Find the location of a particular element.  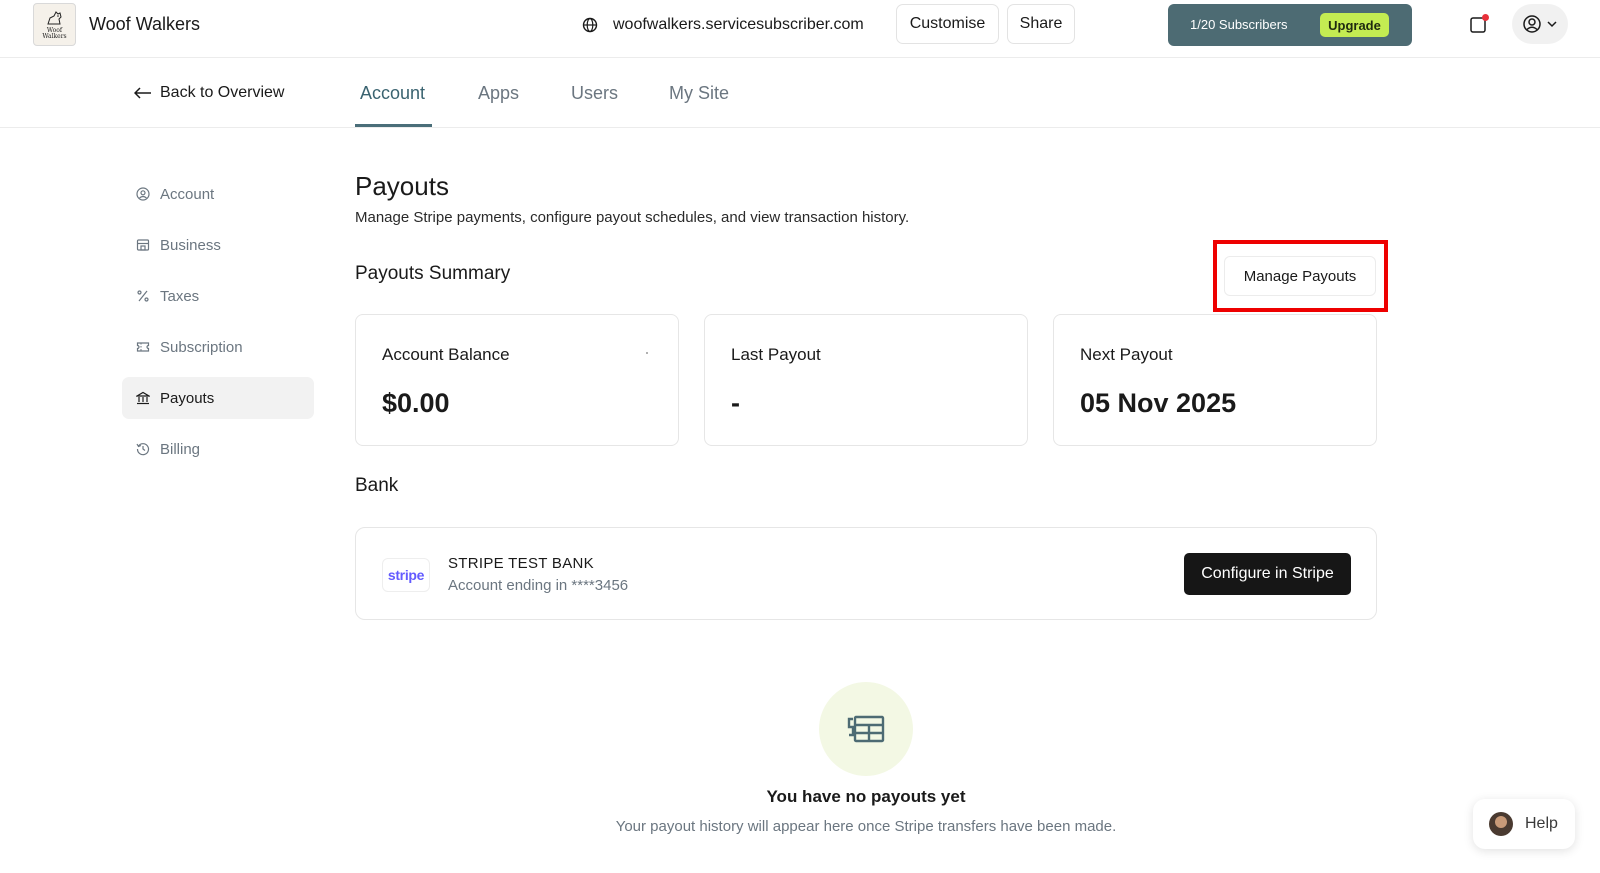

account-balance-card: Account Balance $0.00 is located at coordinates (517, 380).